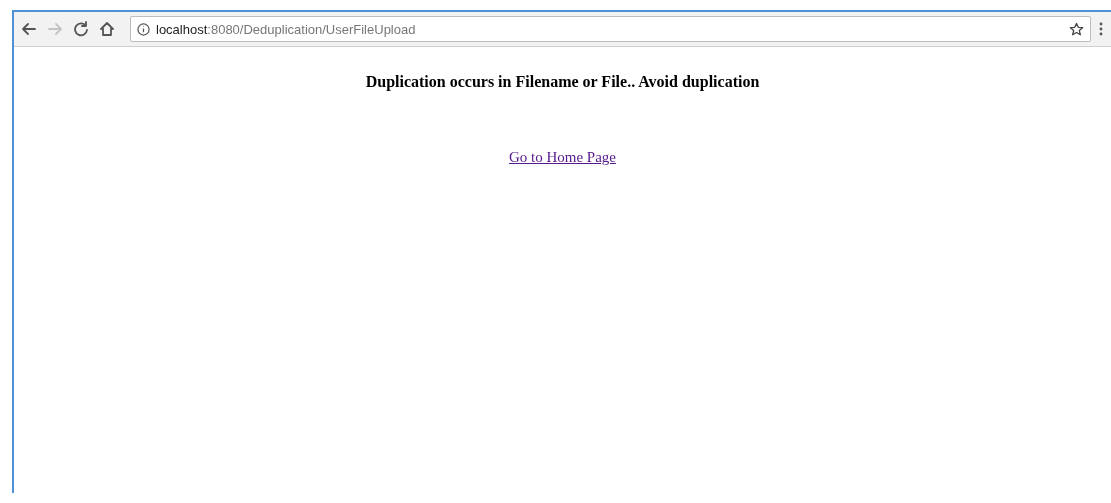 The image size is (1111, 503). What do you see at coordinates (81, 29) in the screenshot?
I see `reload-icon` at bounding box center [81, 29].